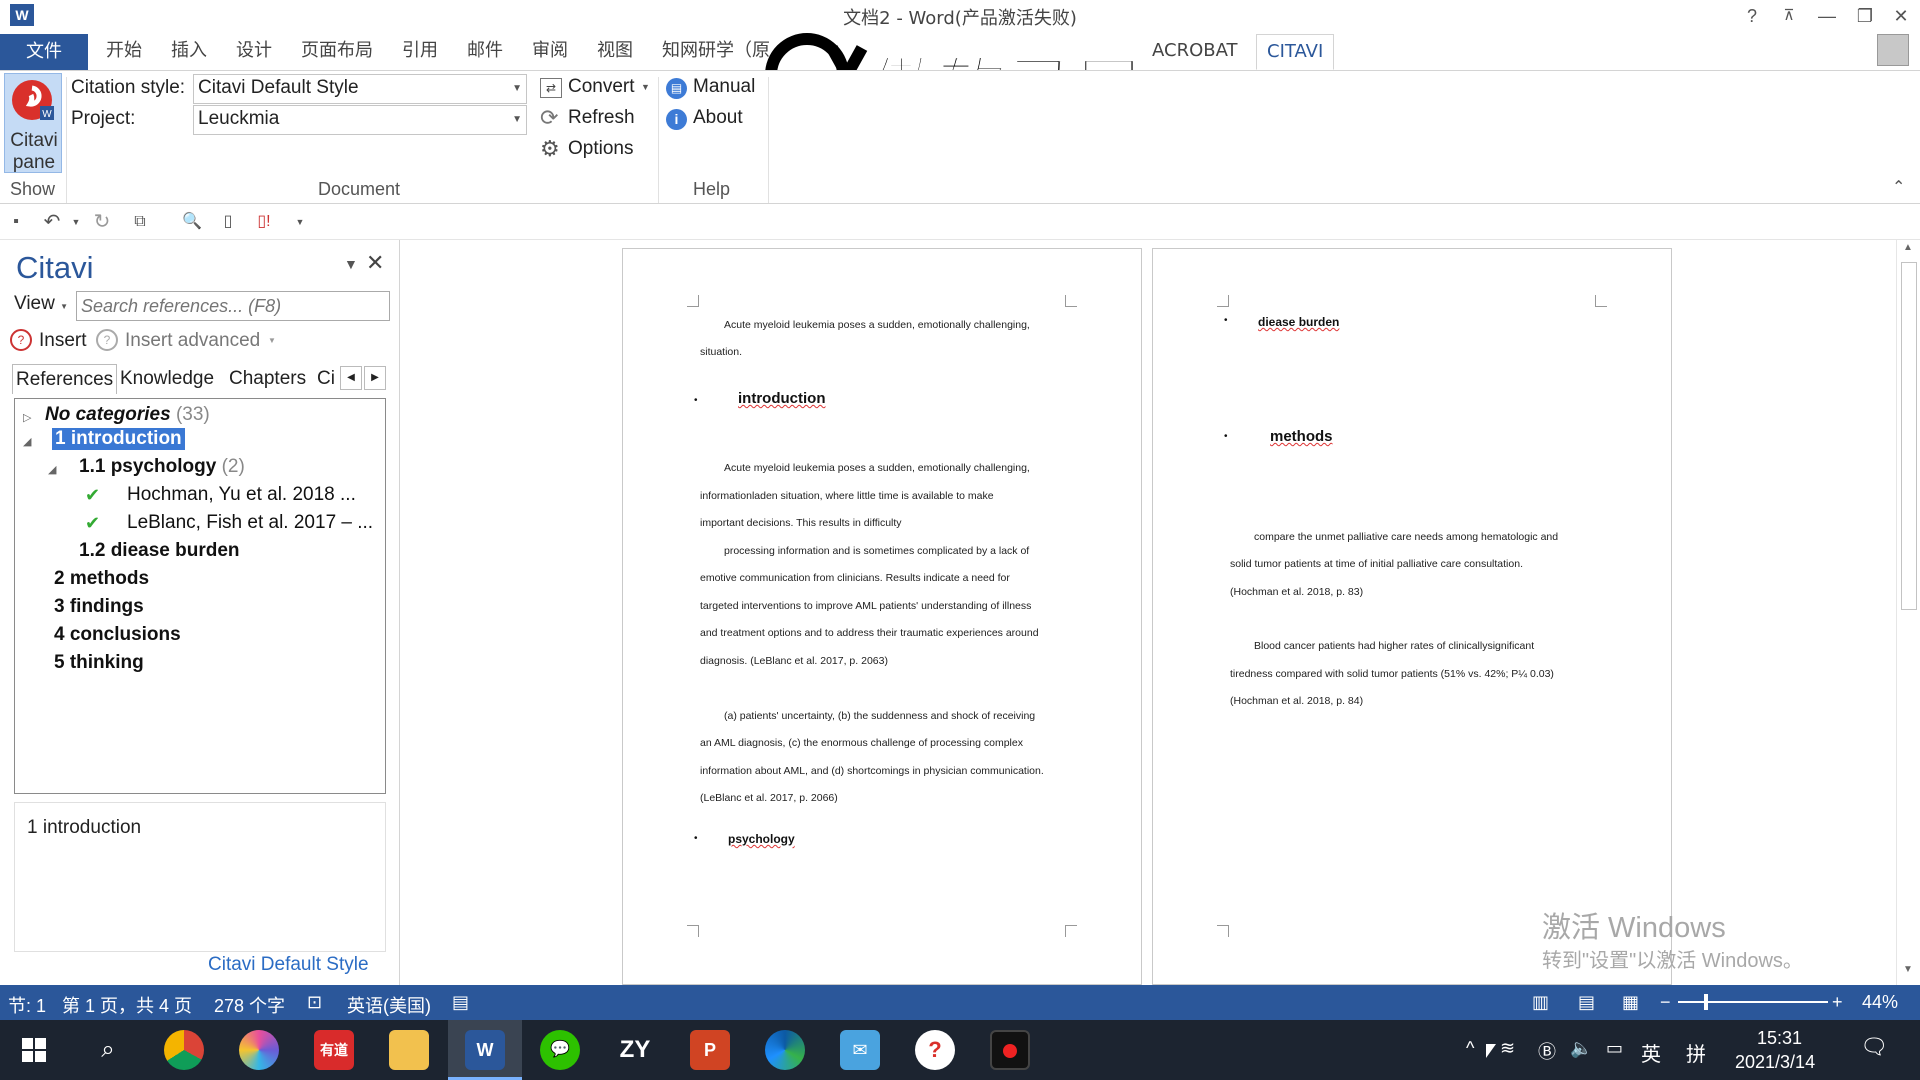 This screenshot has height=1080, width=1920. What do you see at coordinates (460, 1002) in the screenshot?
I see `macro-icon: ▤` at bounding box center [460, 1002].